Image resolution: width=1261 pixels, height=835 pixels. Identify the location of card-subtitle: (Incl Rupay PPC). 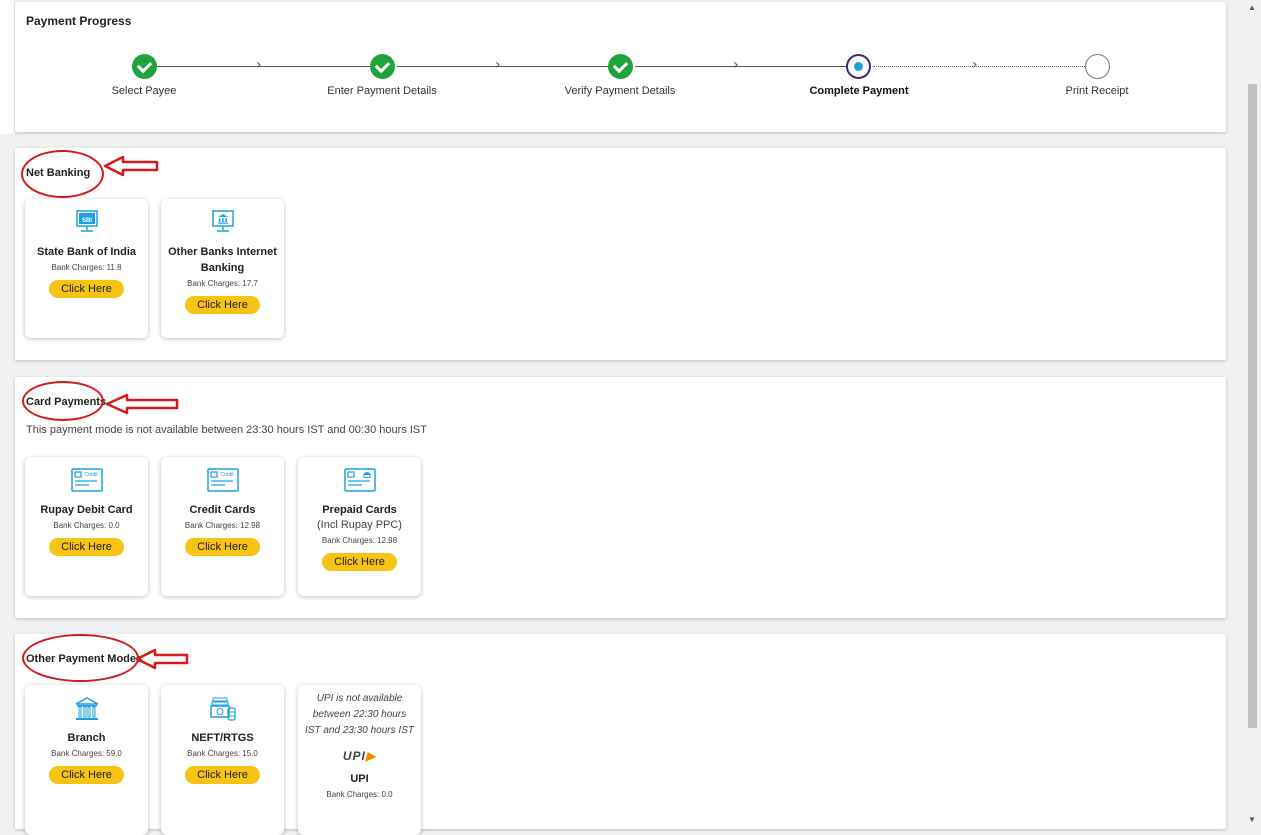
(359, 525).